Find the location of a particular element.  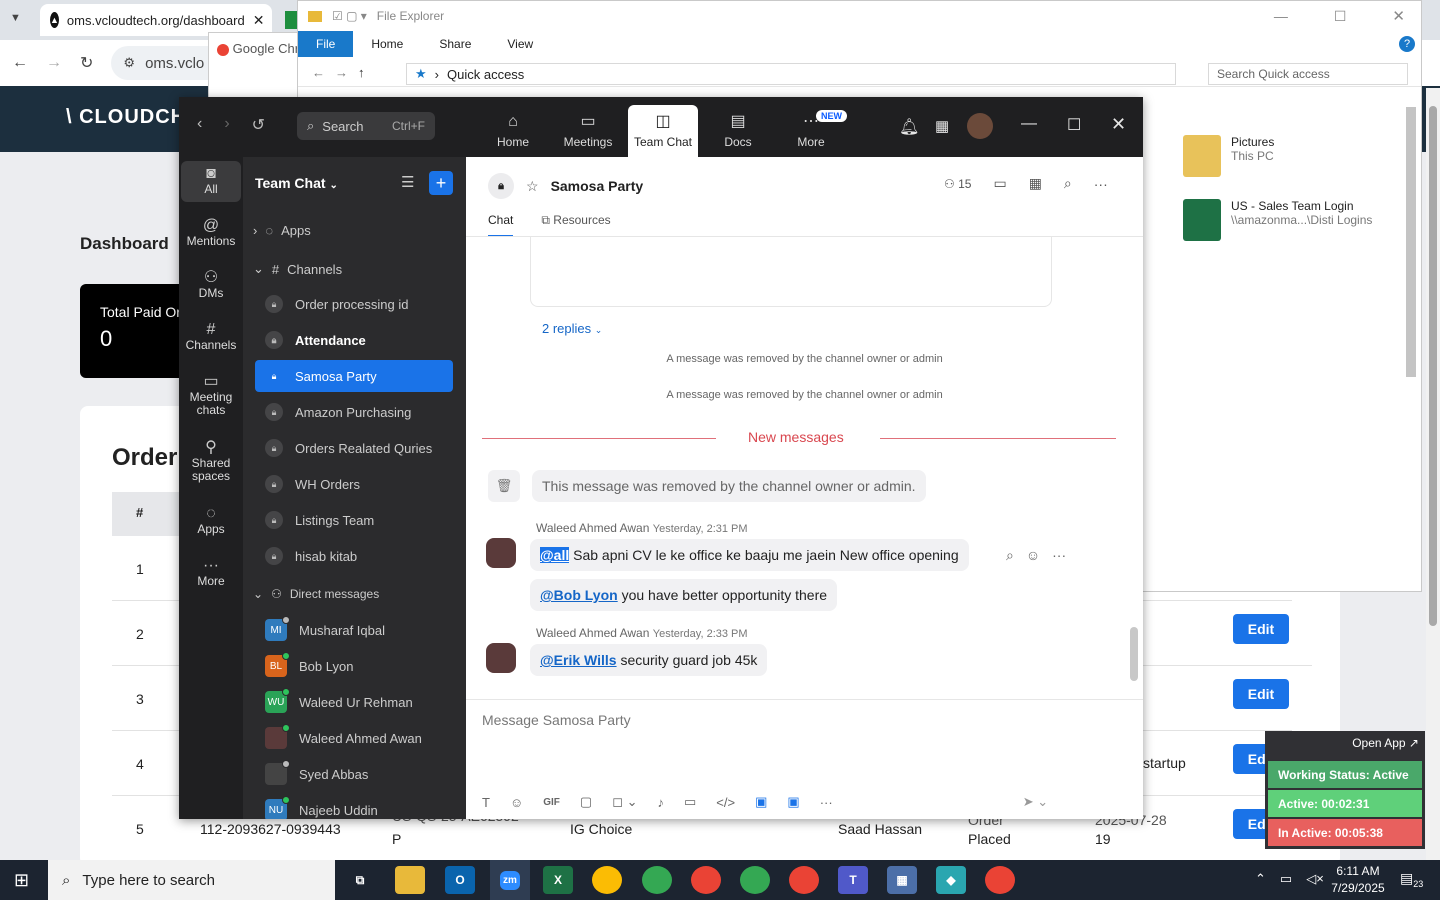

chat-scrollbar is located at coordinates (1134, 654).